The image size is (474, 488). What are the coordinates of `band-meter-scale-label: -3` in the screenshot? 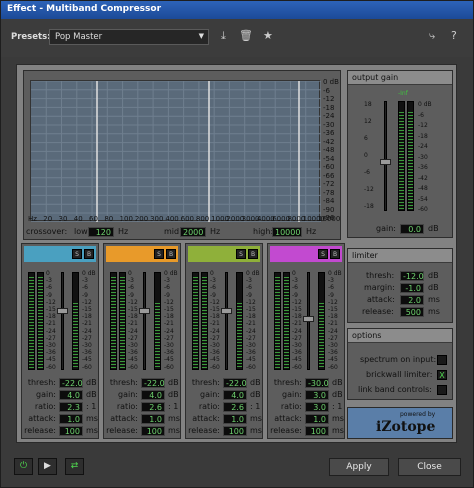 It's located at (167, 281).